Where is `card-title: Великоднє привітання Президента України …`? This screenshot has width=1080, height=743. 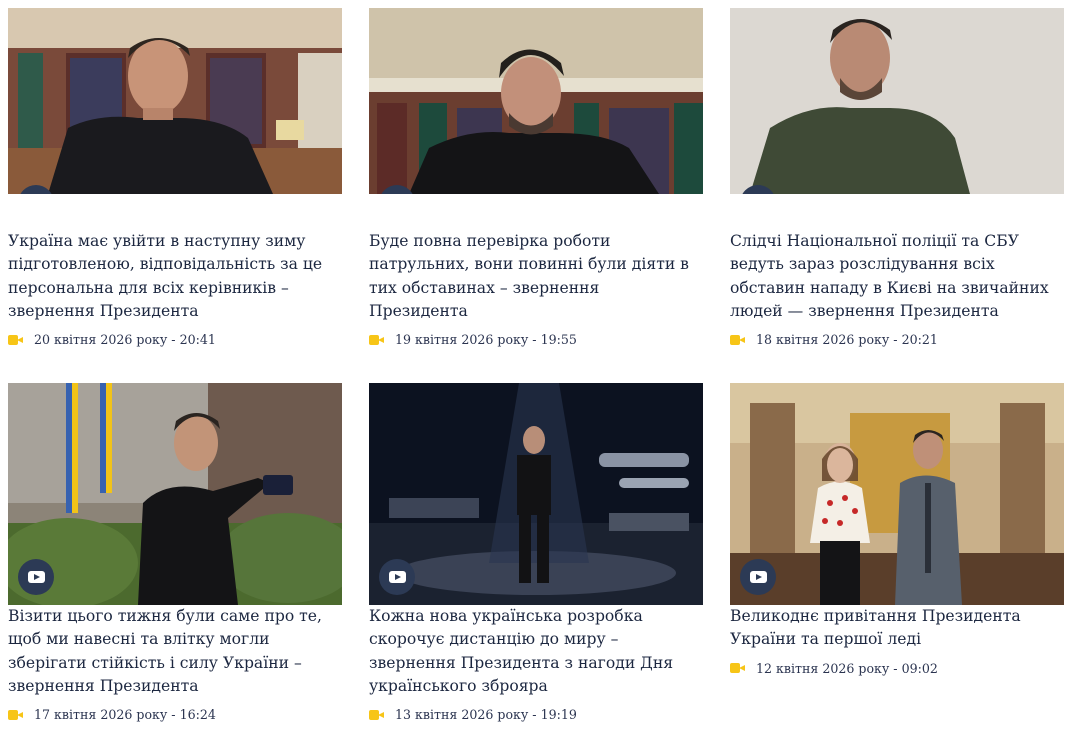
card-title: Великоднє привітання Президента України … is located at coordinates (897, 628).